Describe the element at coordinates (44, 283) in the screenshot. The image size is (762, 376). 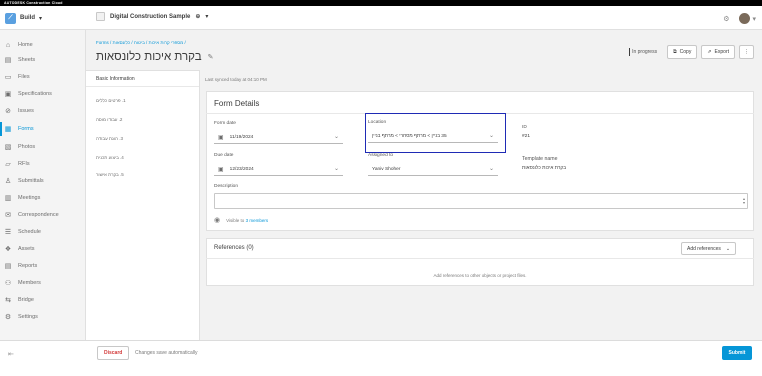
I see `sidebar-item-members: ⚇ Members` at that location.